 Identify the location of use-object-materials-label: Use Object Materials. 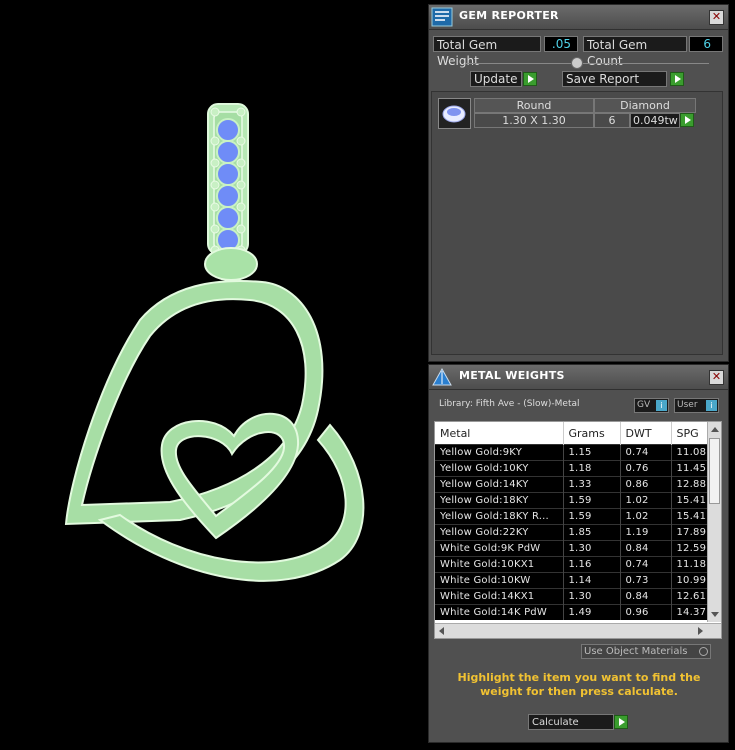
(636, 651).